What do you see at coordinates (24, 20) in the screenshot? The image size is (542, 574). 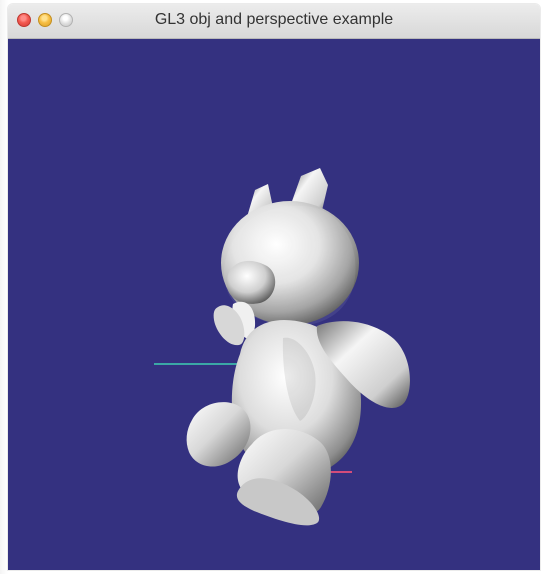 I see `close-button` at bounding box center [24, 20].